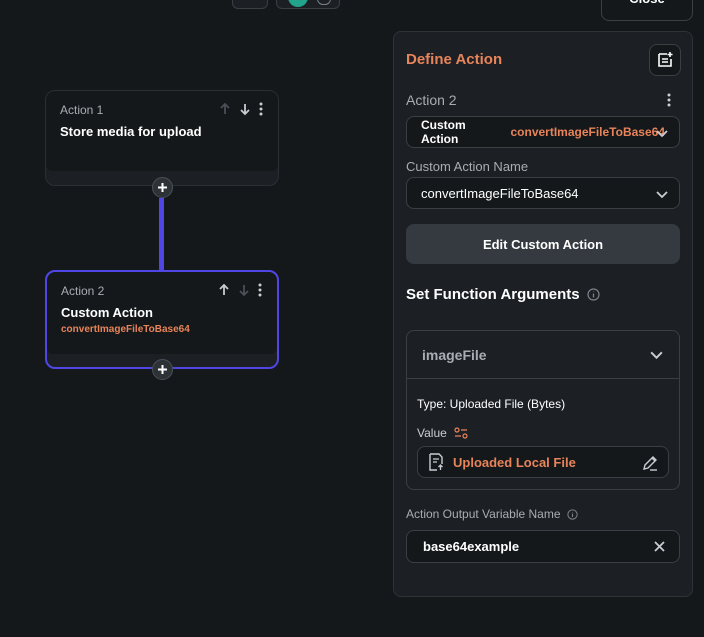 The width and height of the screenshot is (704, 637). Describe the element at coordinates (669, 102) in the screenshot. I see `action-more-icon` at that location.